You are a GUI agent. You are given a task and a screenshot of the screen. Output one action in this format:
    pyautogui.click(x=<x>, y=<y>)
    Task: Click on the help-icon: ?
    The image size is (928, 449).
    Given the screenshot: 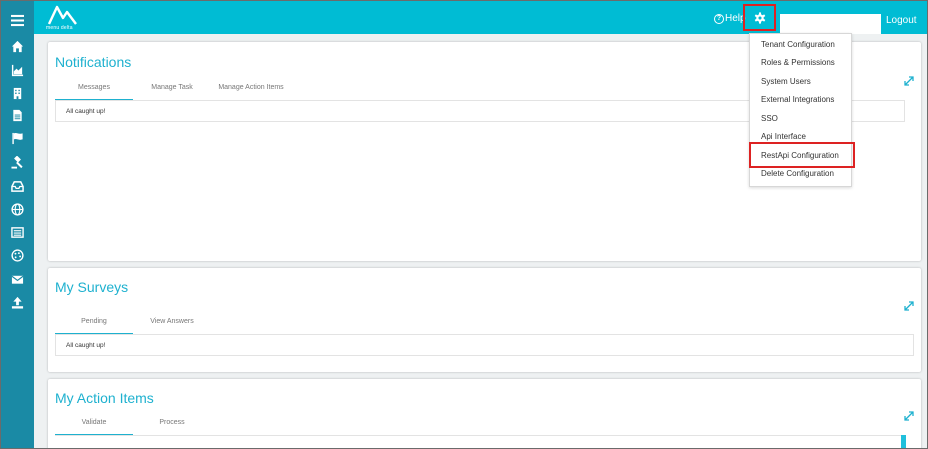 What is the action you would take?
    pyautogui.click(x=719, y=18)
    